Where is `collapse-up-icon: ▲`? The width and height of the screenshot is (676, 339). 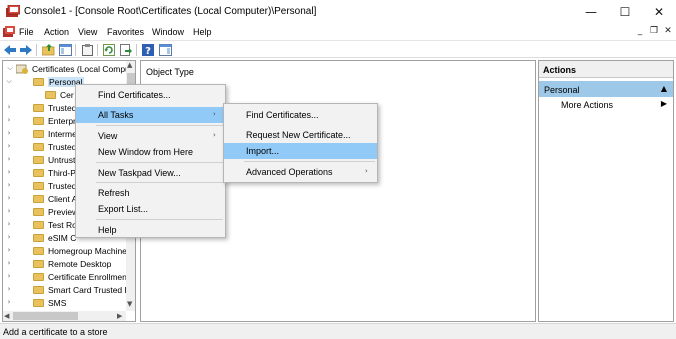 collapse-up-icon: ▲ is located at coordinates (664, 88).